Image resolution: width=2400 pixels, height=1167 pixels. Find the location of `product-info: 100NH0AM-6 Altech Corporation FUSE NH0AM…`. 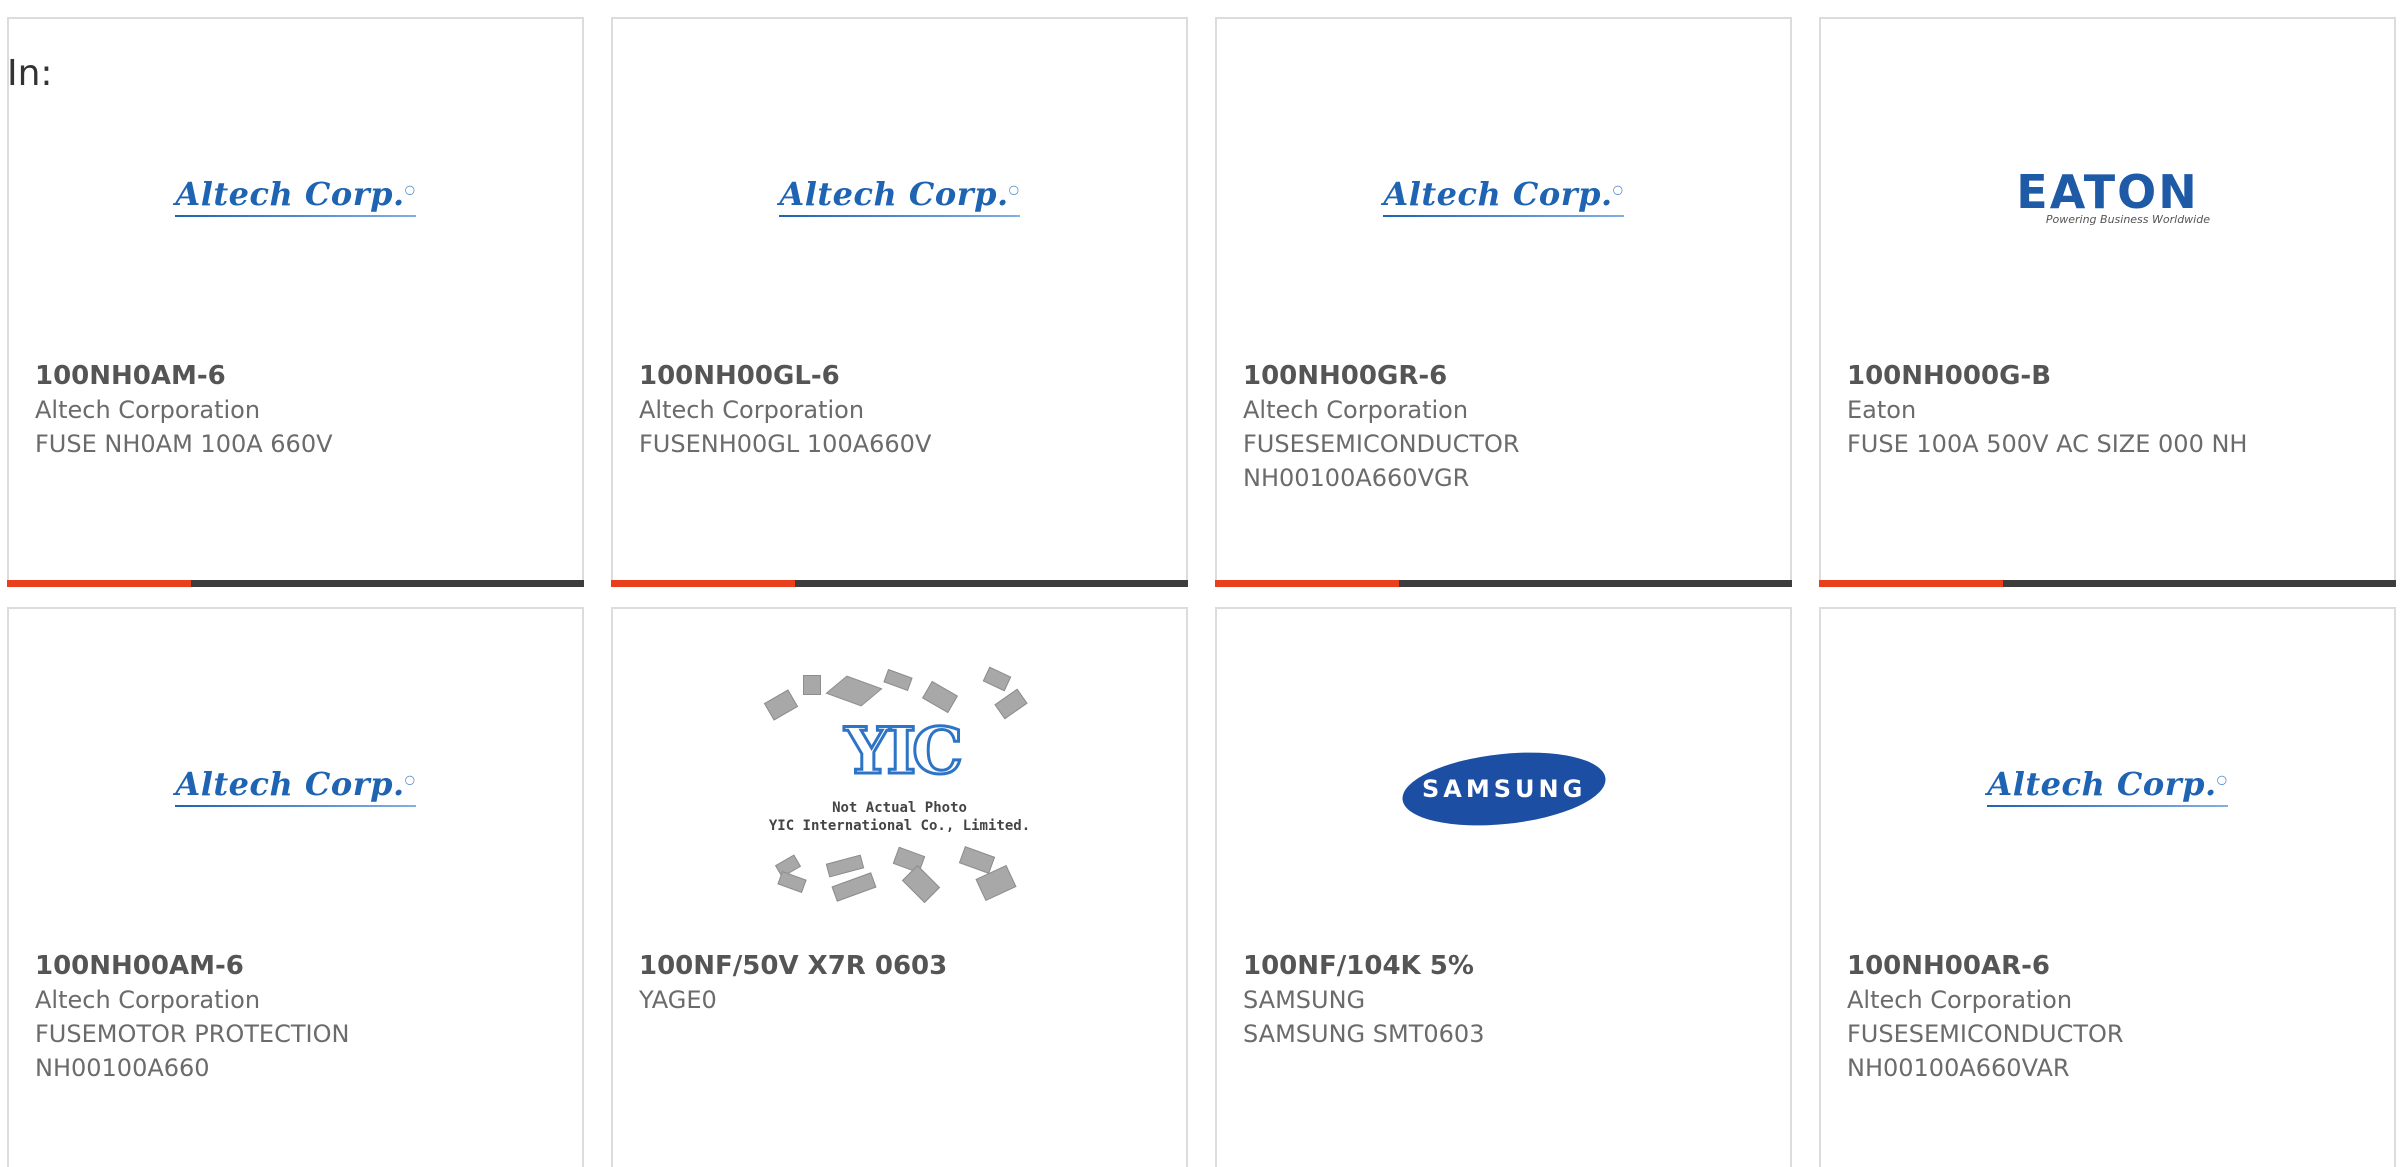

product-info: 100NH0AM-6 Altech Corporation FUSE NH0AM… is located at coordinates (298, 410).